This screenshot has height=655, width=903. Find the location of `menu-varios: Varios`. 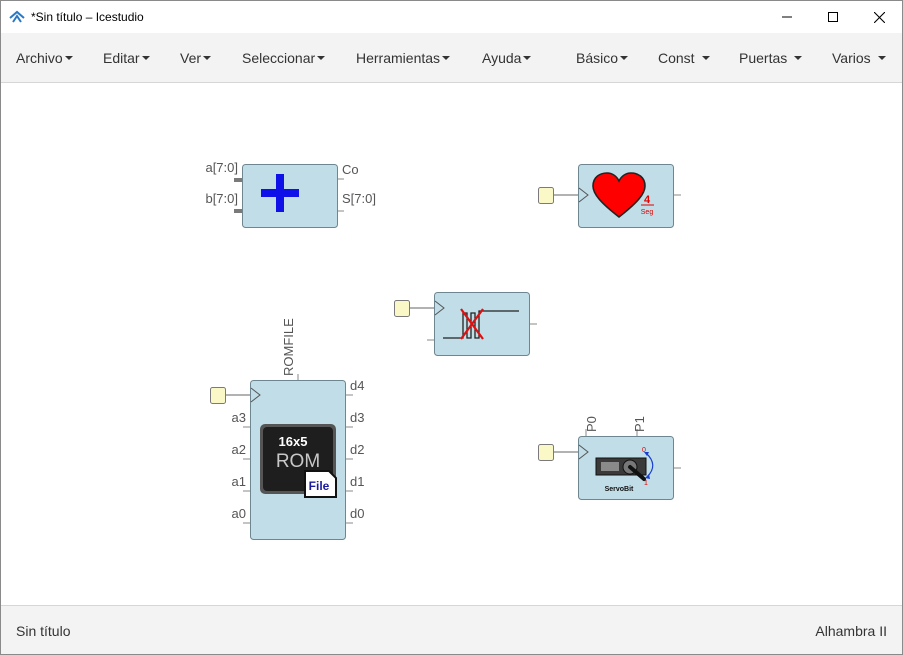

menu-varios: Varios is located at coordinates (859, 58).